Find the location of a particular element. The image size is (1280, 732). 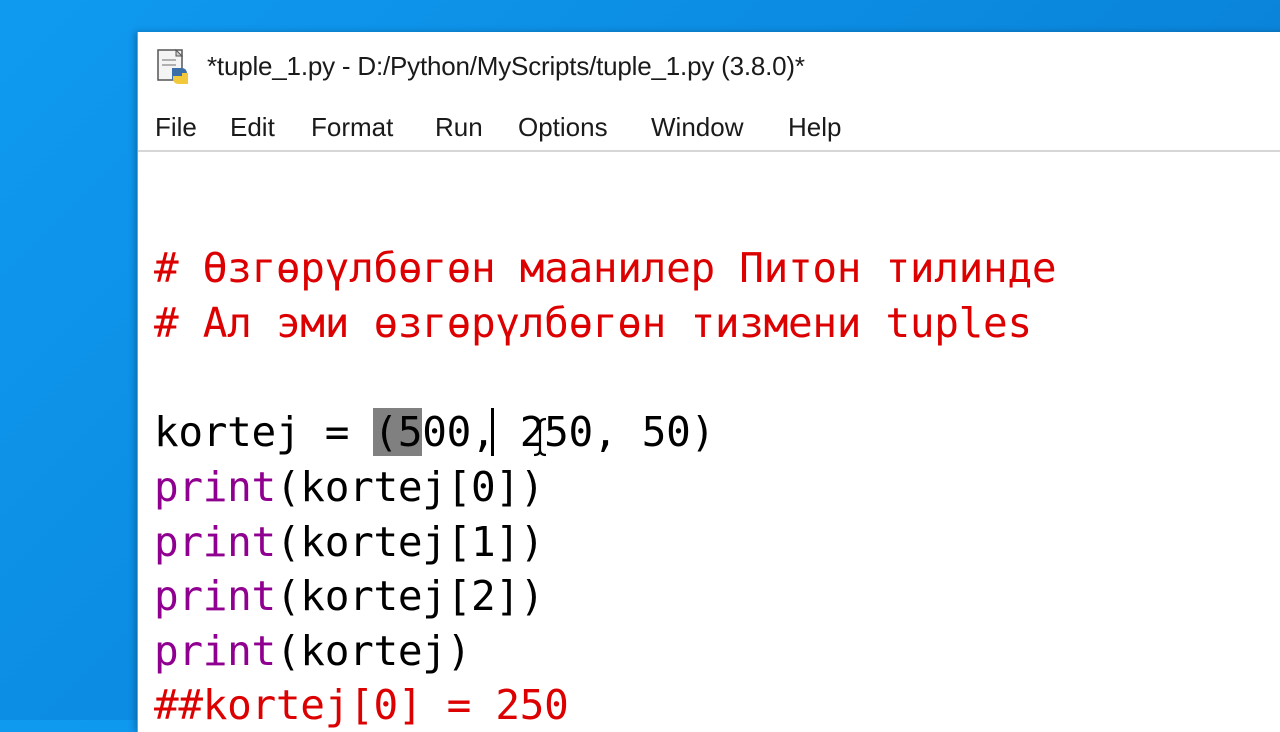

text-caret is located at coordinates (492, 432).